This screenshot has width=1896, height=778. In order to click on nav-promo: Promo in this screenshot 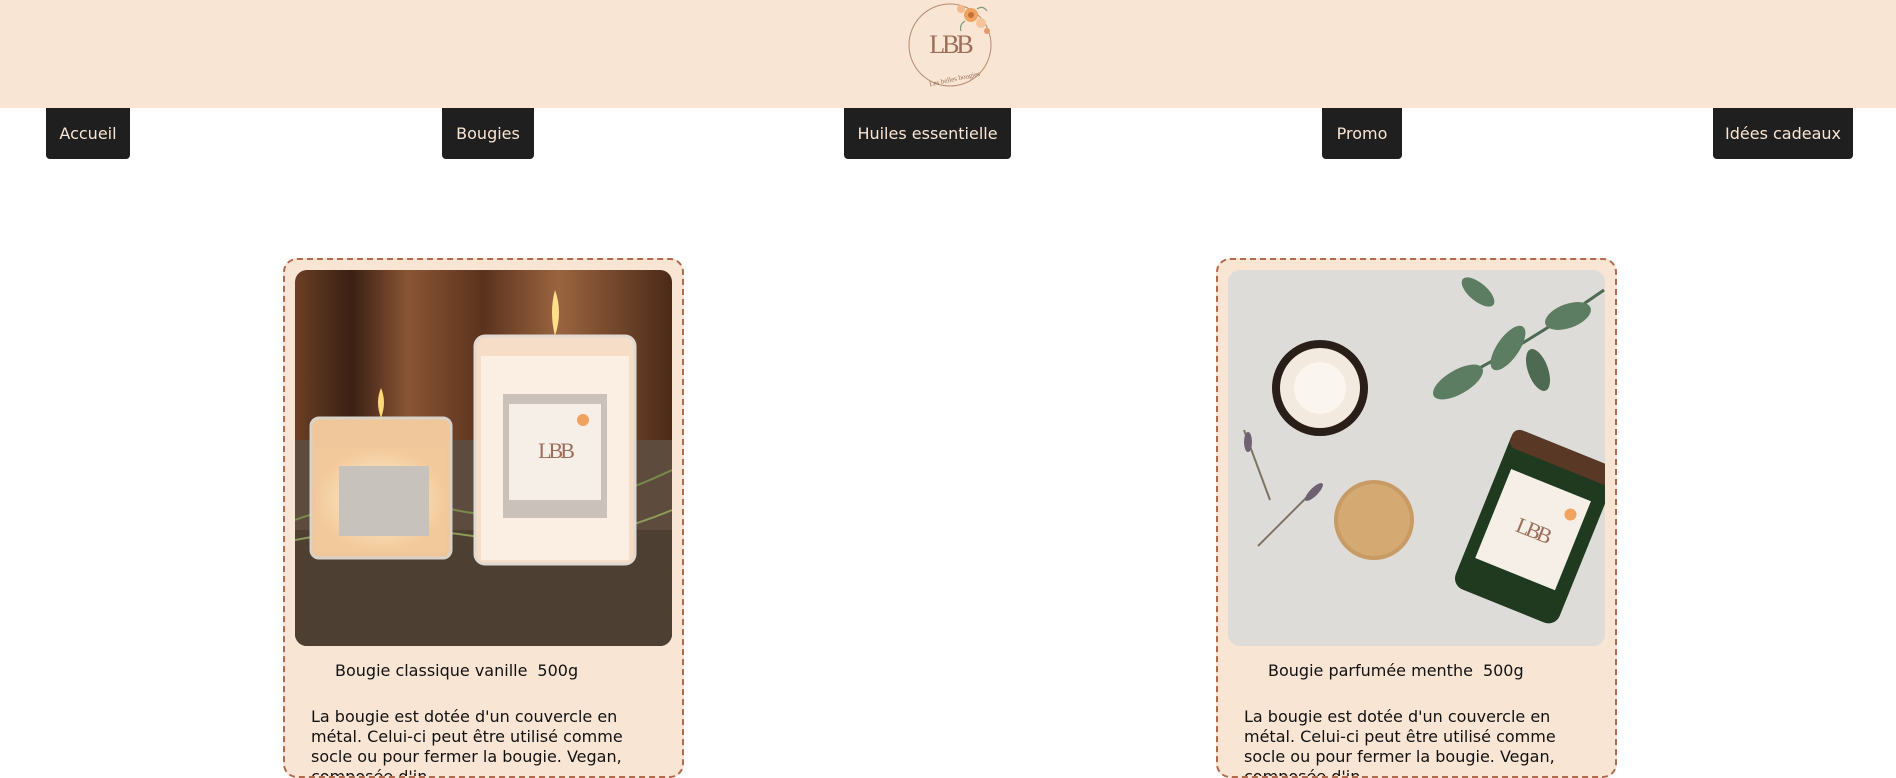, I will do `click(1362, 133)`.